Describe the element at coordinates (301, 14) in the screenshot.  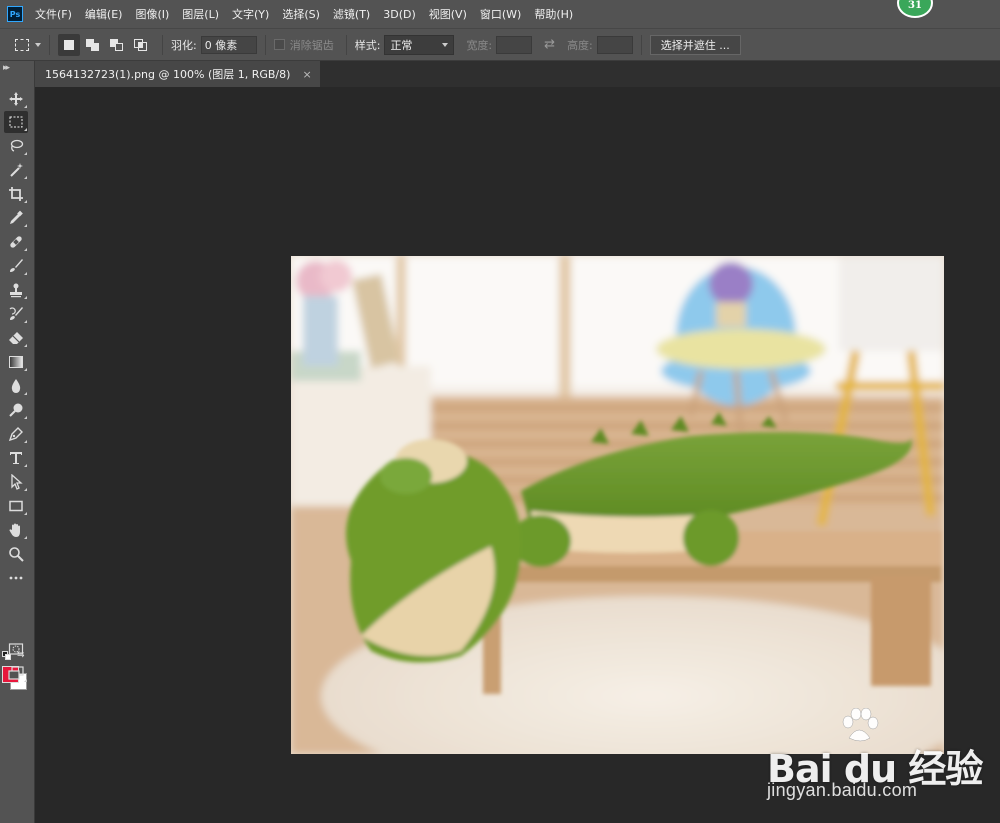
I see `menu-select: 选择(S)` at that location.